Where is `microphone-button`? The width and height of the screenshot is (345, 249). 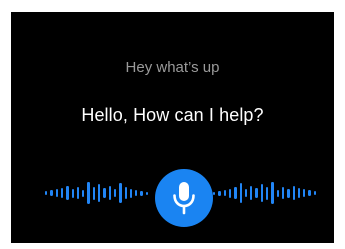 microphone-button is located at coordinates (184, 198).